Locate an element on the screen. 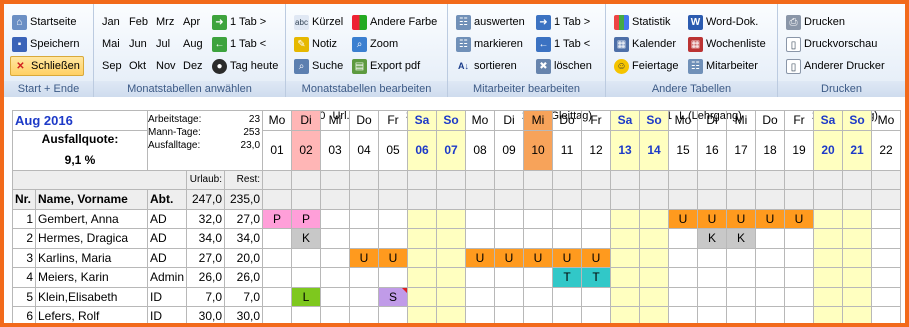 The image size is (909, 327). employee-name: Karlins, Maria is located at coordinates (91, 257).